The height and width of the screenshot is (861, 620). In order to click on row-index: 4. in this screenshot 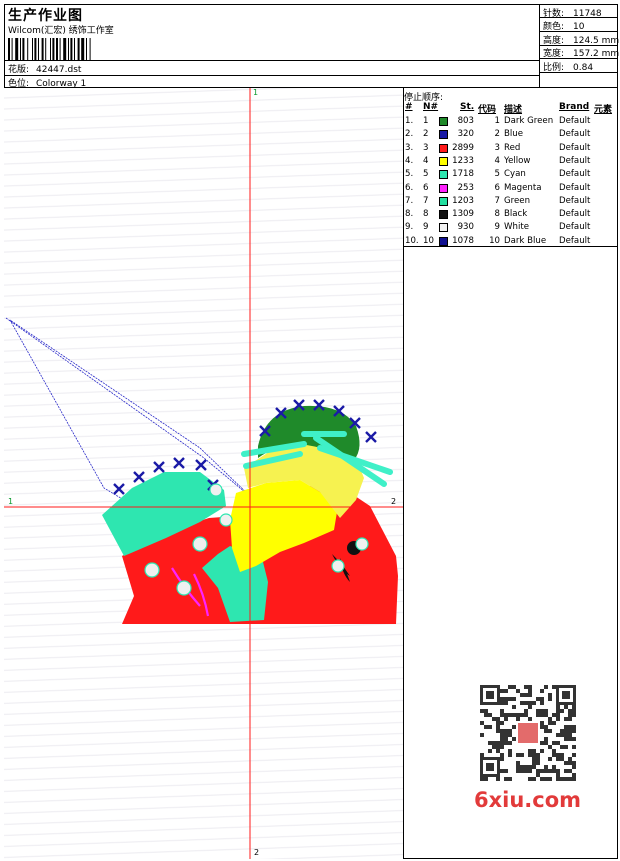, I will do `click(409, 160)`.